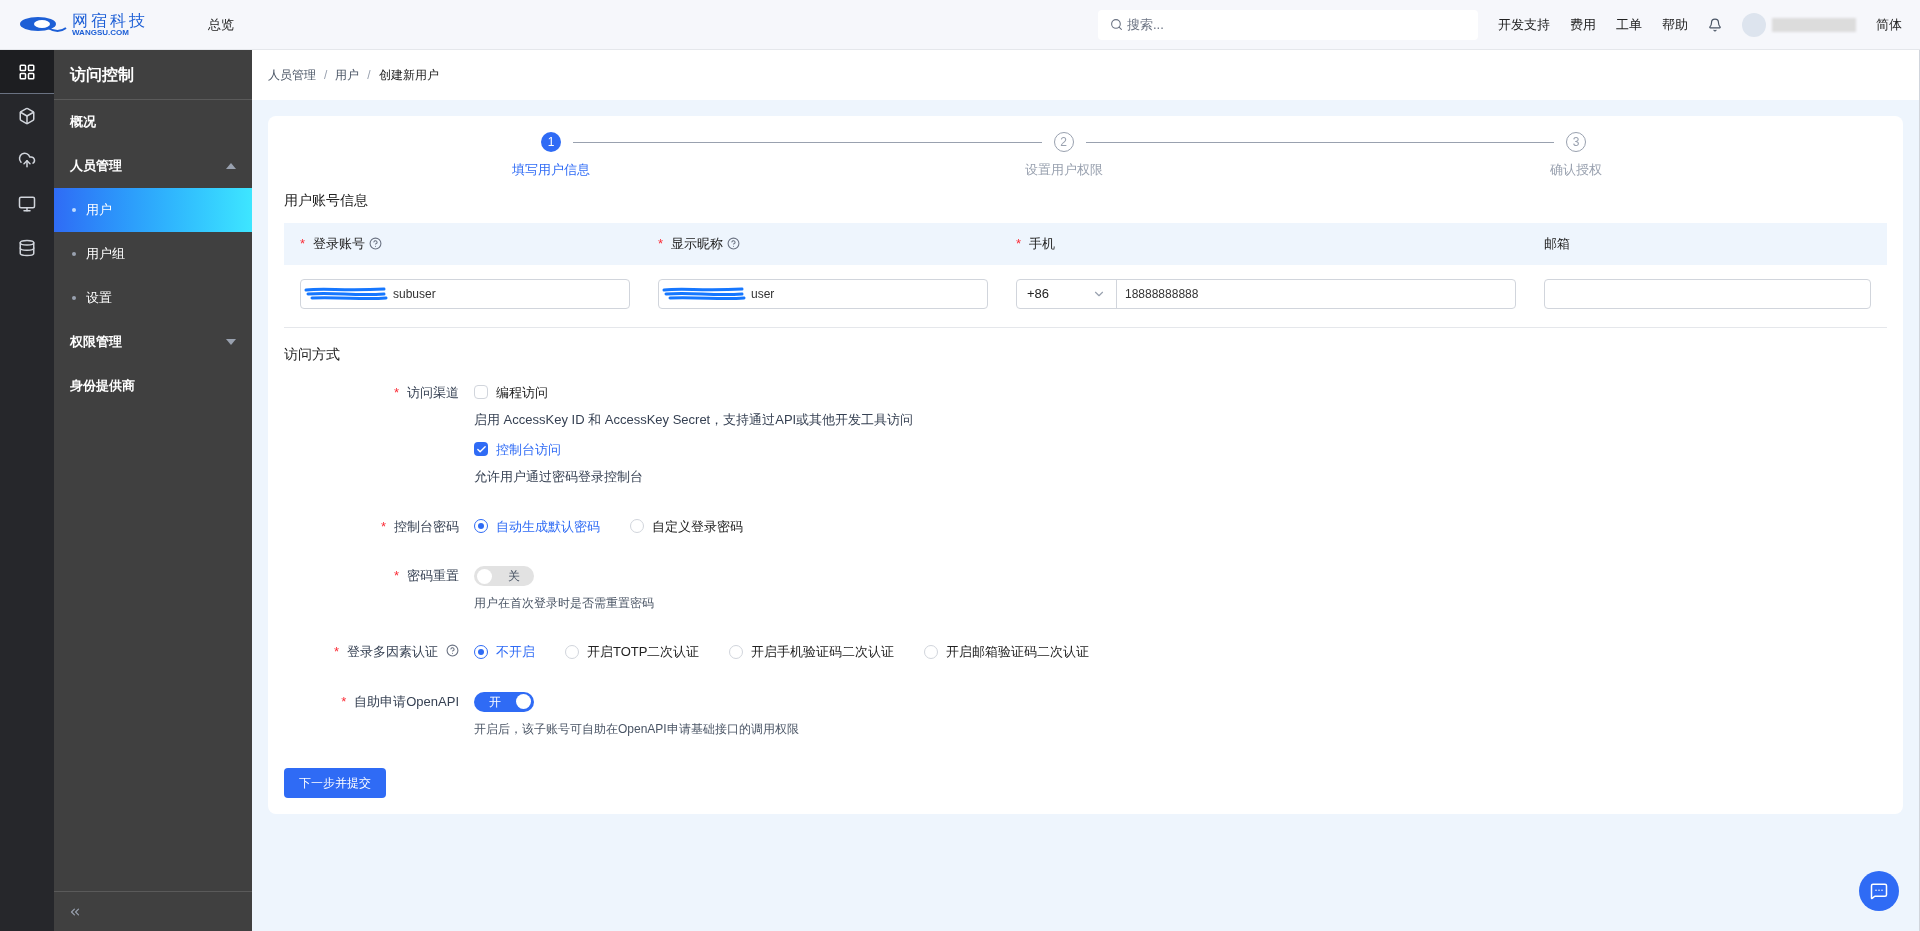  Describe the element at coordinates (326, 200) in the screenshot. I see `section-title: 用户账号信息` at that location.